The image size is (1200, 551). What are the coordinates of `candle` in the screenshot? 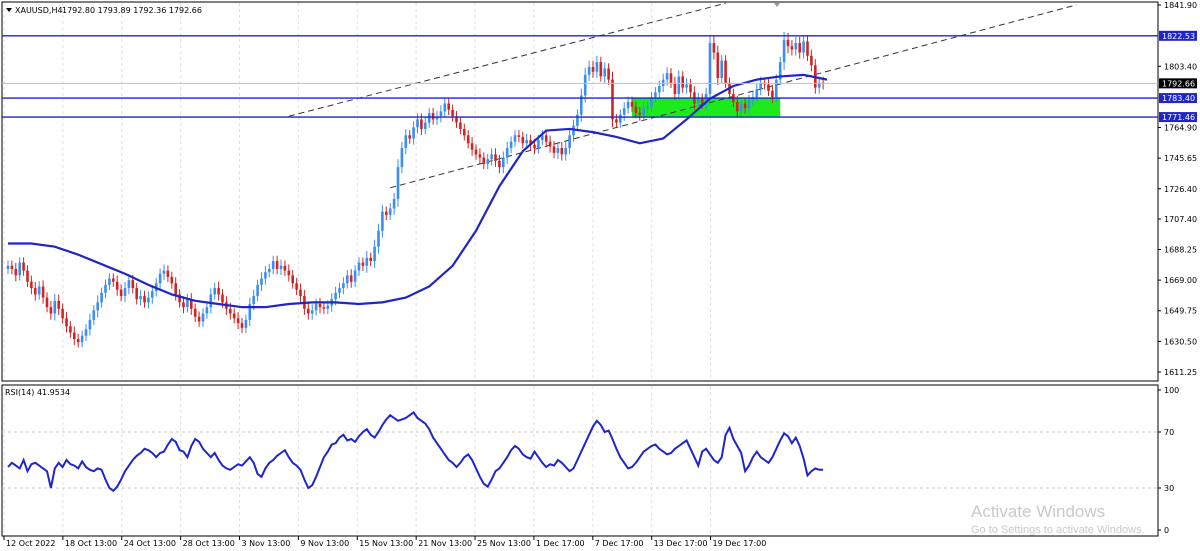 It's located at (710, 68).